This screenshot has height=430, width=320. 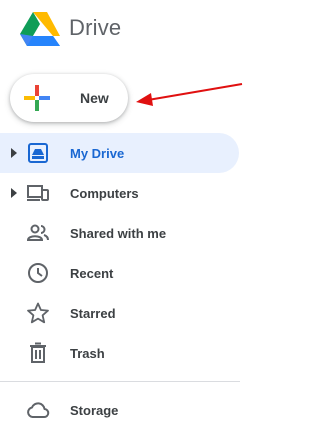 I want to click on sidebar-divider, so click(x=120, y=381).